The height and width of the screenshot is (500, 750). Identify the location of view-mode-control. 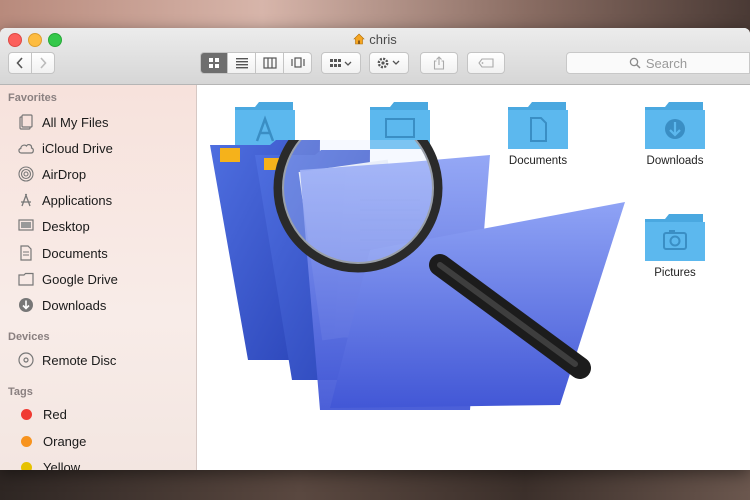
(256, 63).